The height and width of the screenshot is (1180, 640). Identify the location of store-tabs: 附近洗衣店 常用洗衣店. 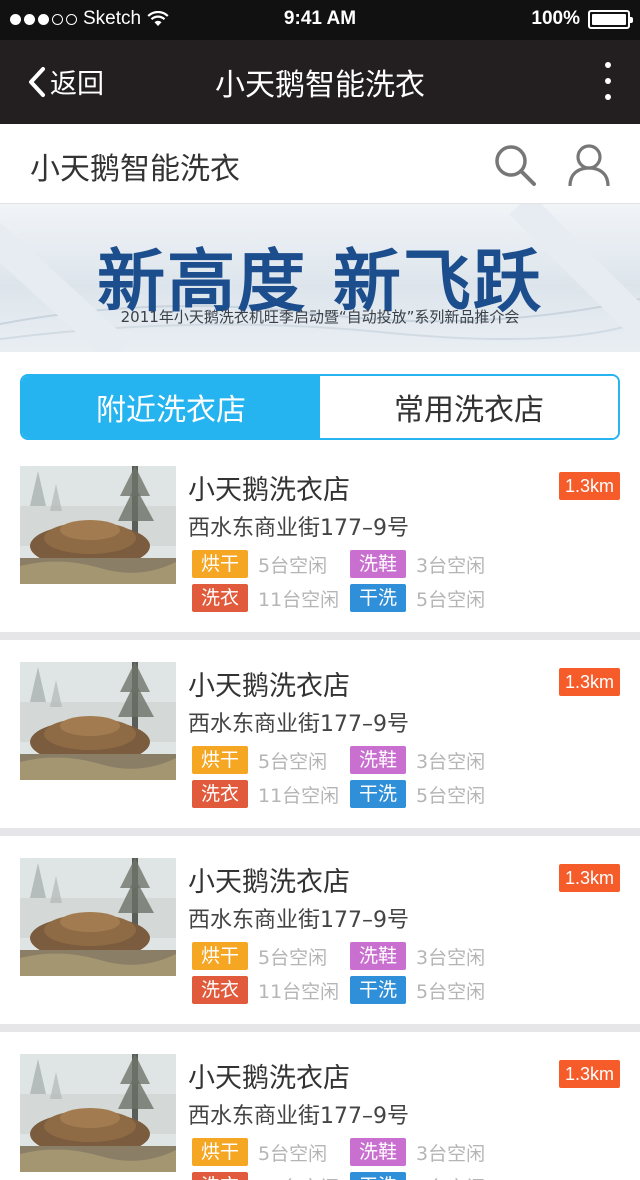
(320, 407).